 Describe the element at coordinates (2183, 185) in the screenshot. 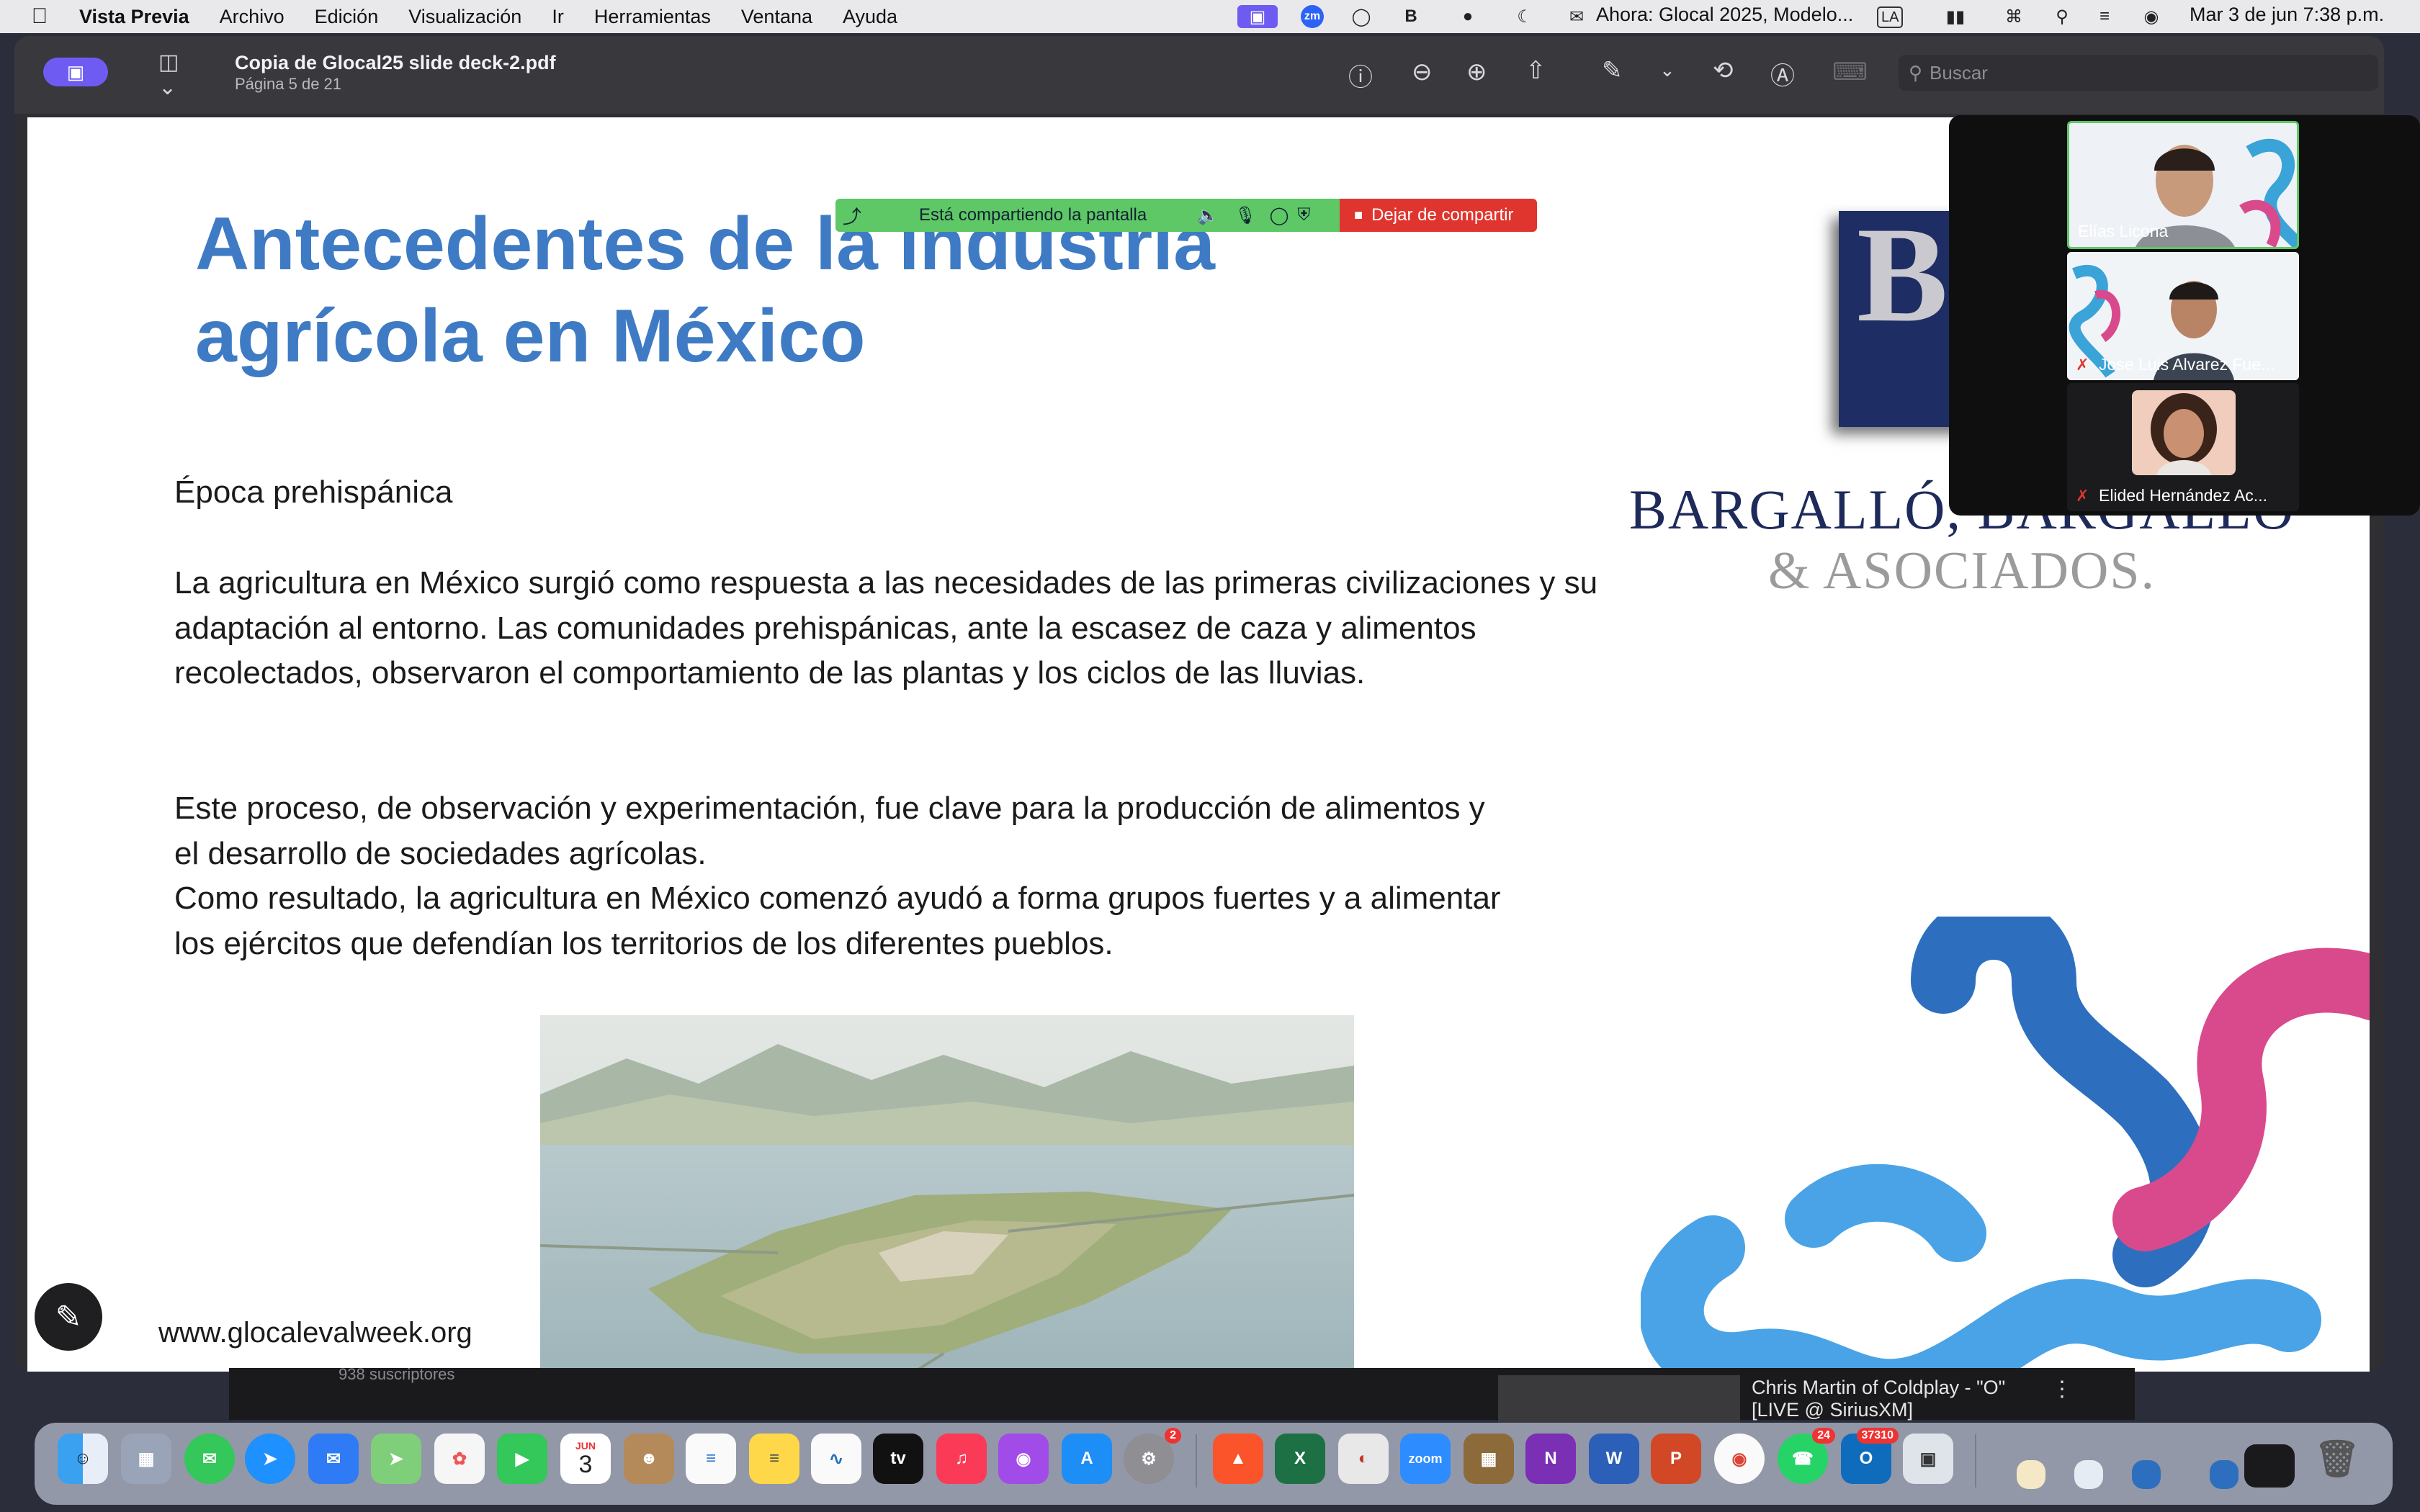

I see `participant-tile-1: Elías Licona` at that location.